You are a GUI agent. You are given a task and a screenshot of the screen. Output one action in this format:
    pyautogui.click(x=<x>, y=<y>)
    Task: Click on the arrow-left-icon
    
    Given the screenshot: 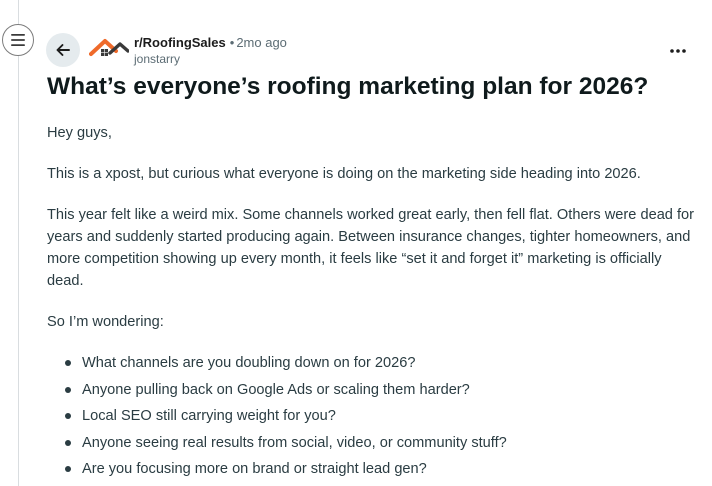 What is the action you would take?
    pyautogui.click(x=63, y=50)
    